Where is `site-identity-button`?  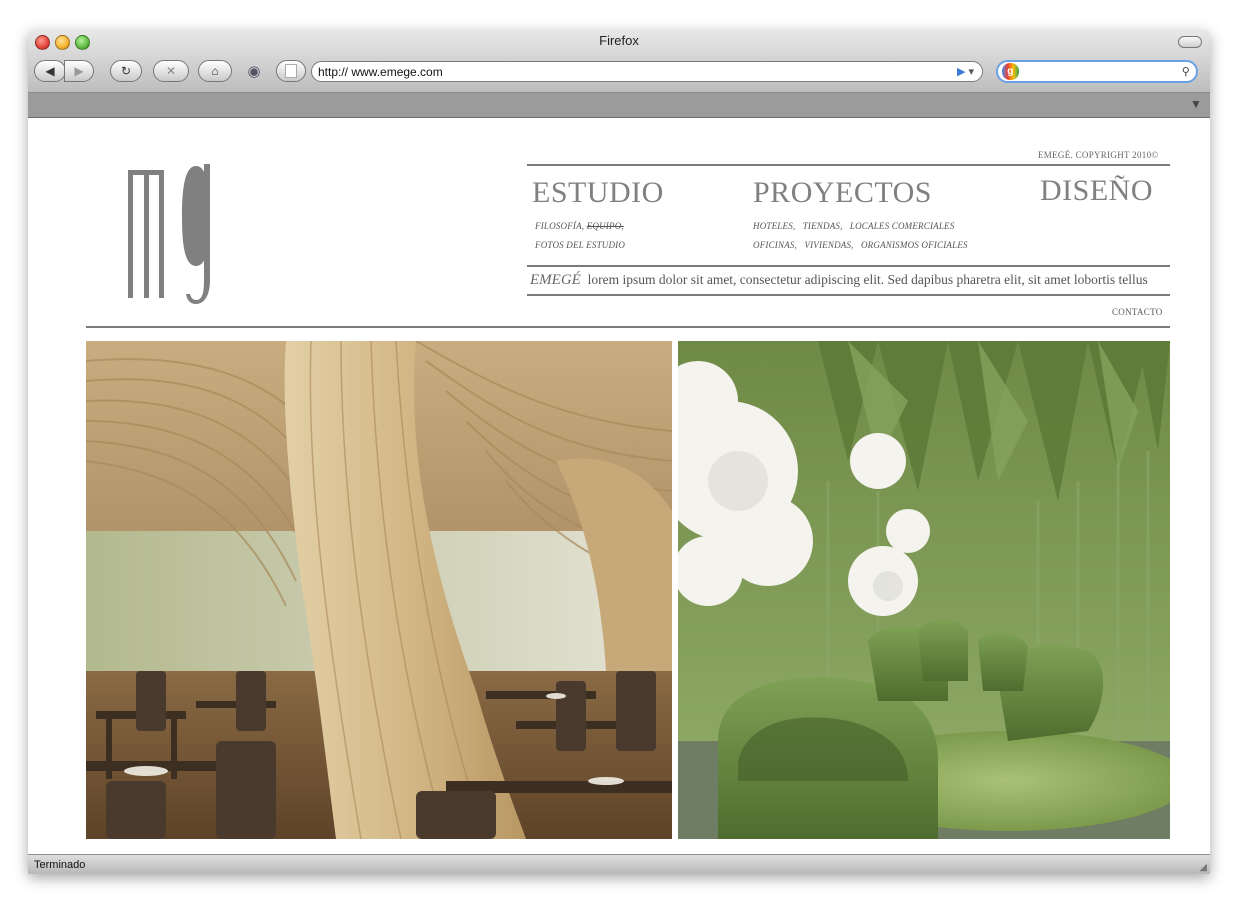
site-identity-button is located at coordinates (291, 71).